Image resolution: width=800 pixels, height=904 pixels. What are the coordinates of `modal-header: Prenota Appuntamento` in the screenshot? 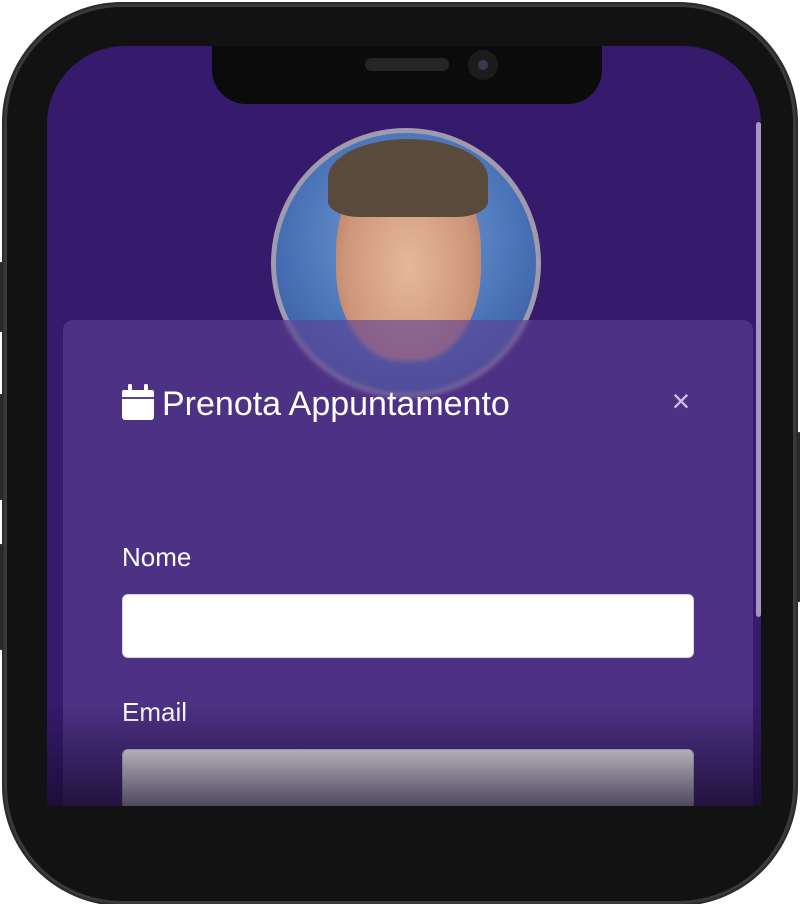 It's located at (316, 404).